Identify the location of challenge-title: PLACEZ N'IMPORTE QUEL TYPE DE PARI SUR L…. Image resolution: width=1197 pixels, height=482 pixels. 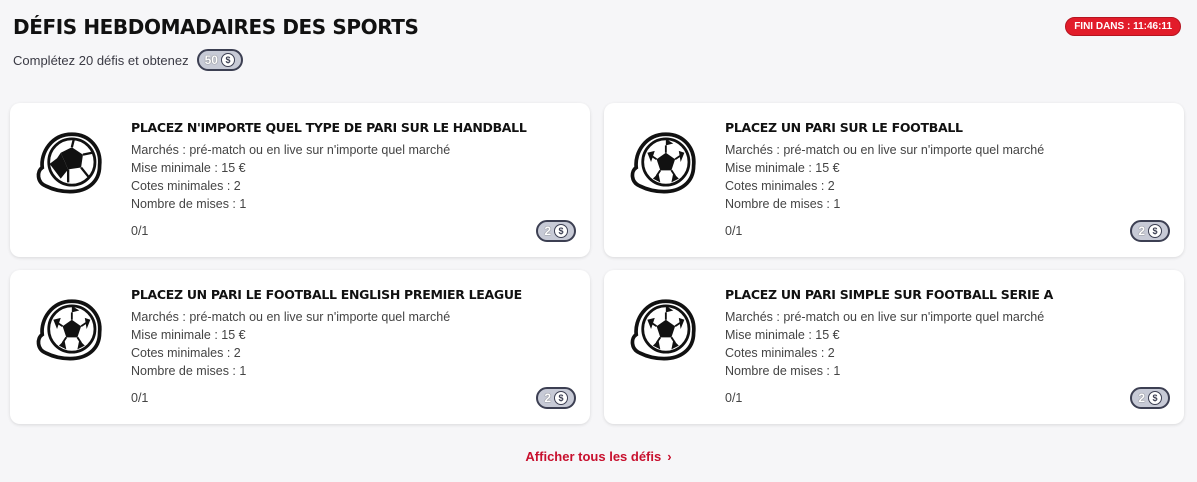
(329, 127).